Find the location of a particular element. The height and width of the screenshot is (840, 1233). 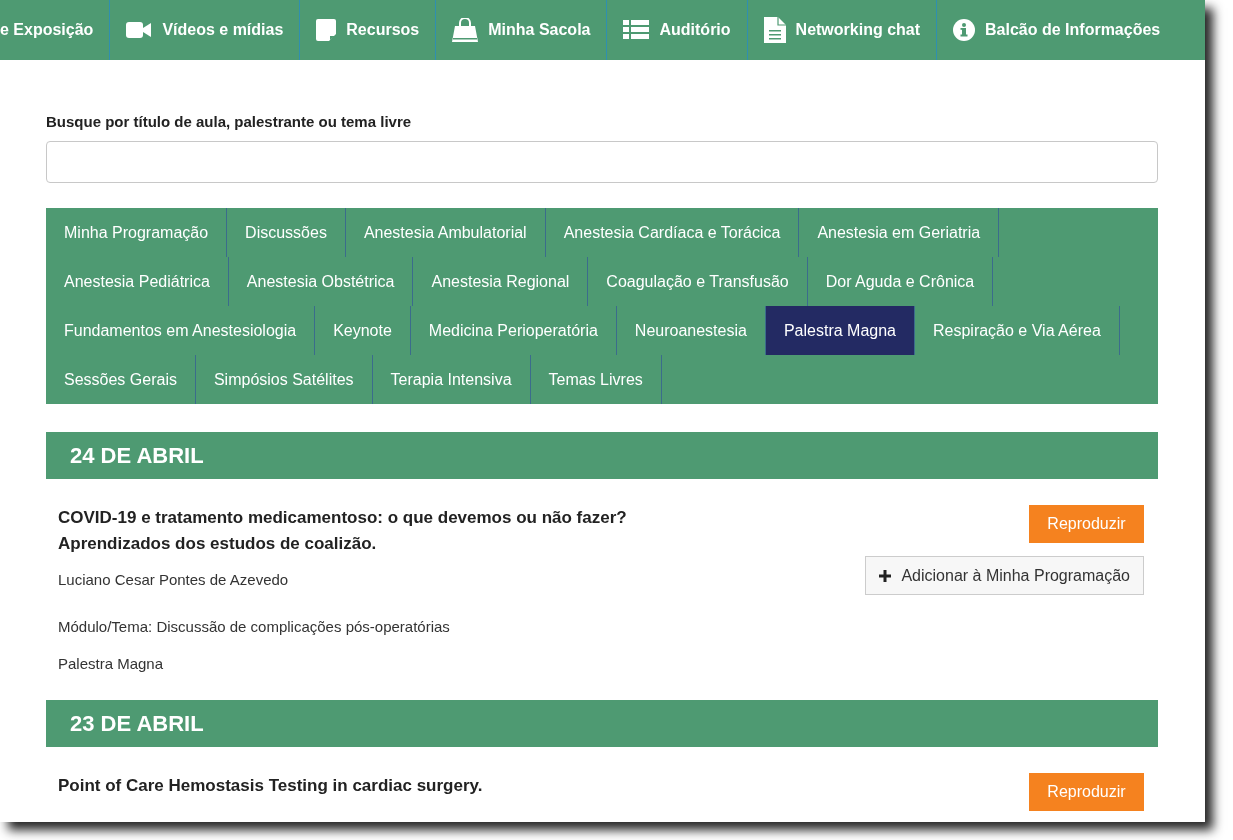

category-tab: Minha Programação is located at coordinates (137, 232).